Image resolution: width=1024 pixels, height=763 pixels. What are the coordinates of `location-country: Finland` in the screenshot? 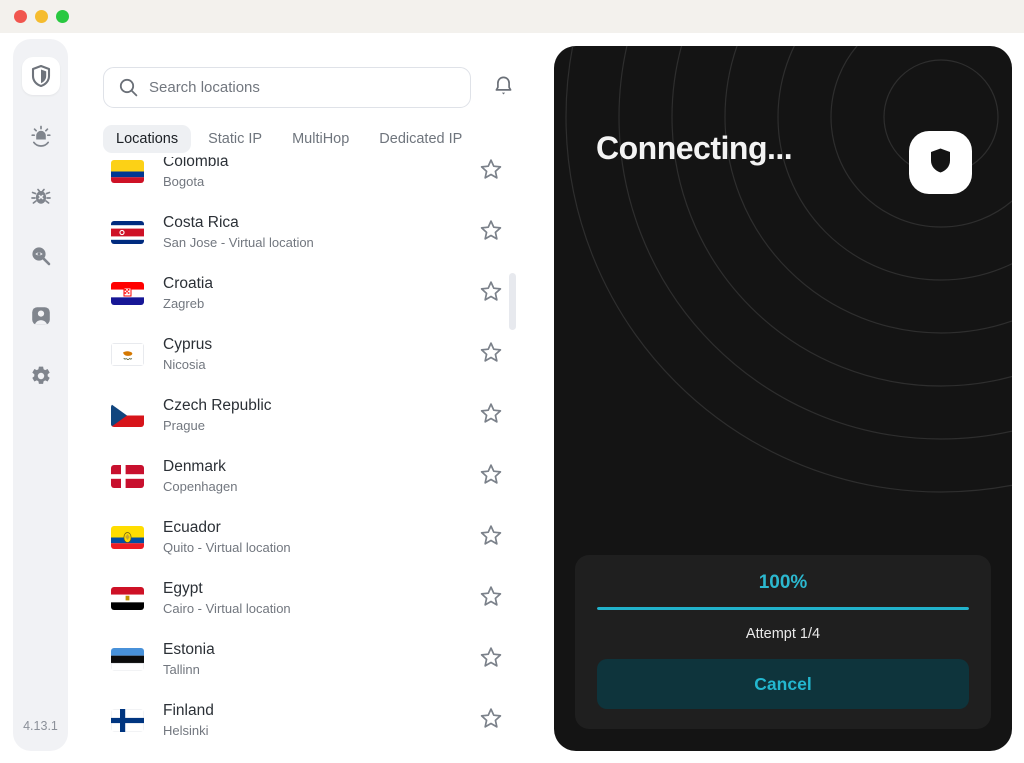 It's located at (188, 710).